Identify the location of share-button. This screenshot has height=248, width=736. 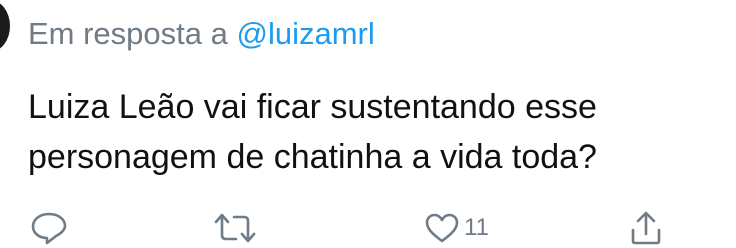
(646, 228).